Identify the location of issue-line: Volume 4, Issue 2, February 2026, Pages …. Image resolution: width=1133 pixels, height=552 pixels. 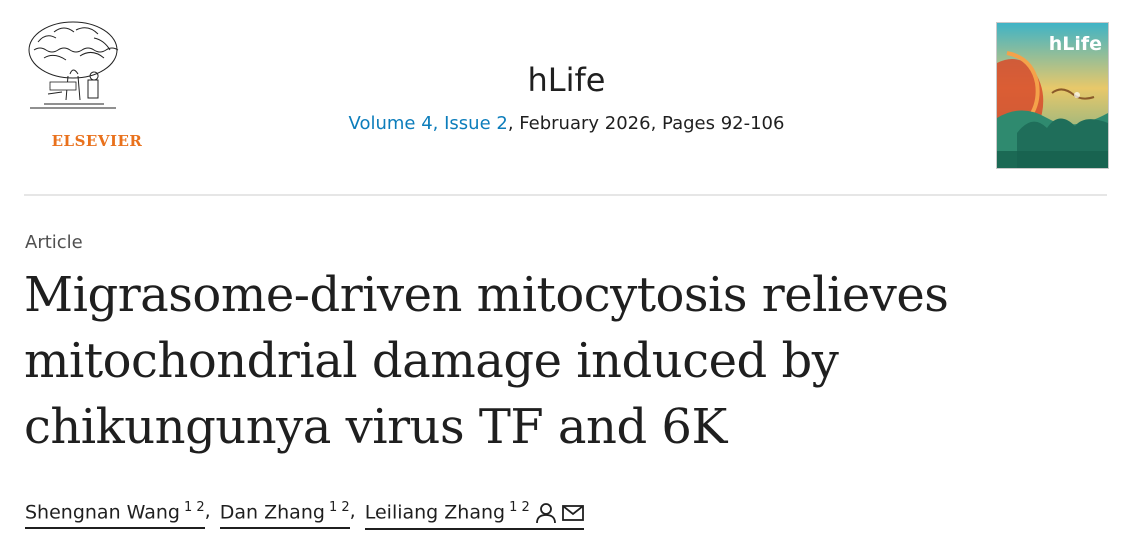
(566, 124).